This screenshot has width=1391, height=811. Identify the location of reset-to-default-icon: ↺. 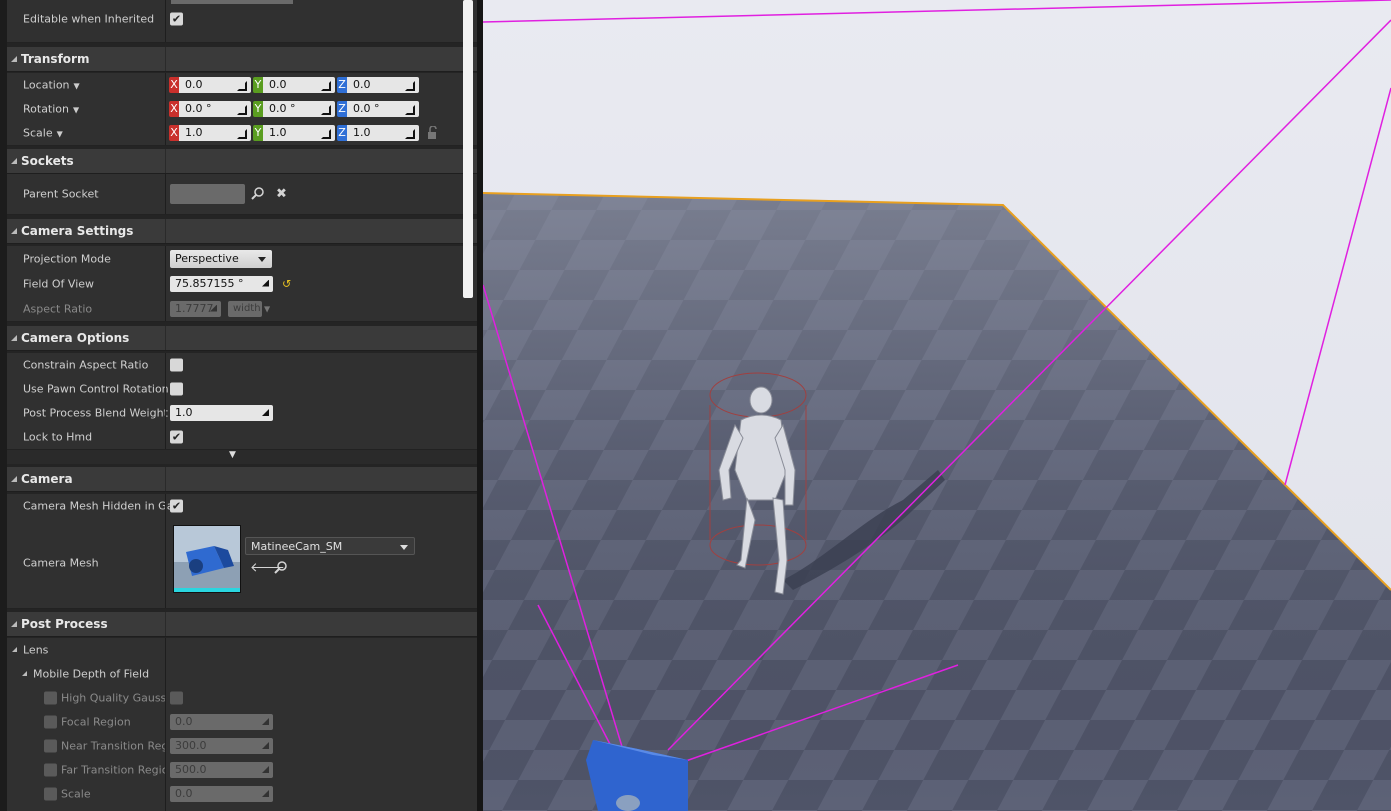
(286, 283).